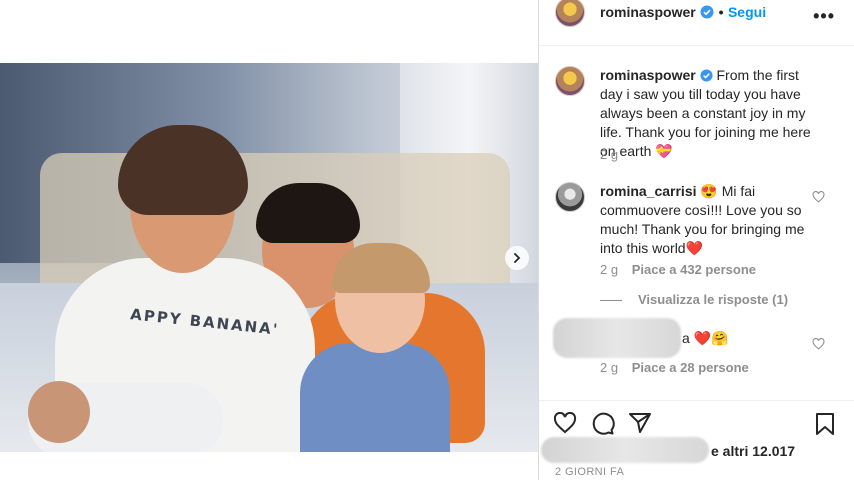 Image resolution: width=854 pixels, height=480 pixels. I want to click on comment-username: romina_carrisi, so click(648, 191).